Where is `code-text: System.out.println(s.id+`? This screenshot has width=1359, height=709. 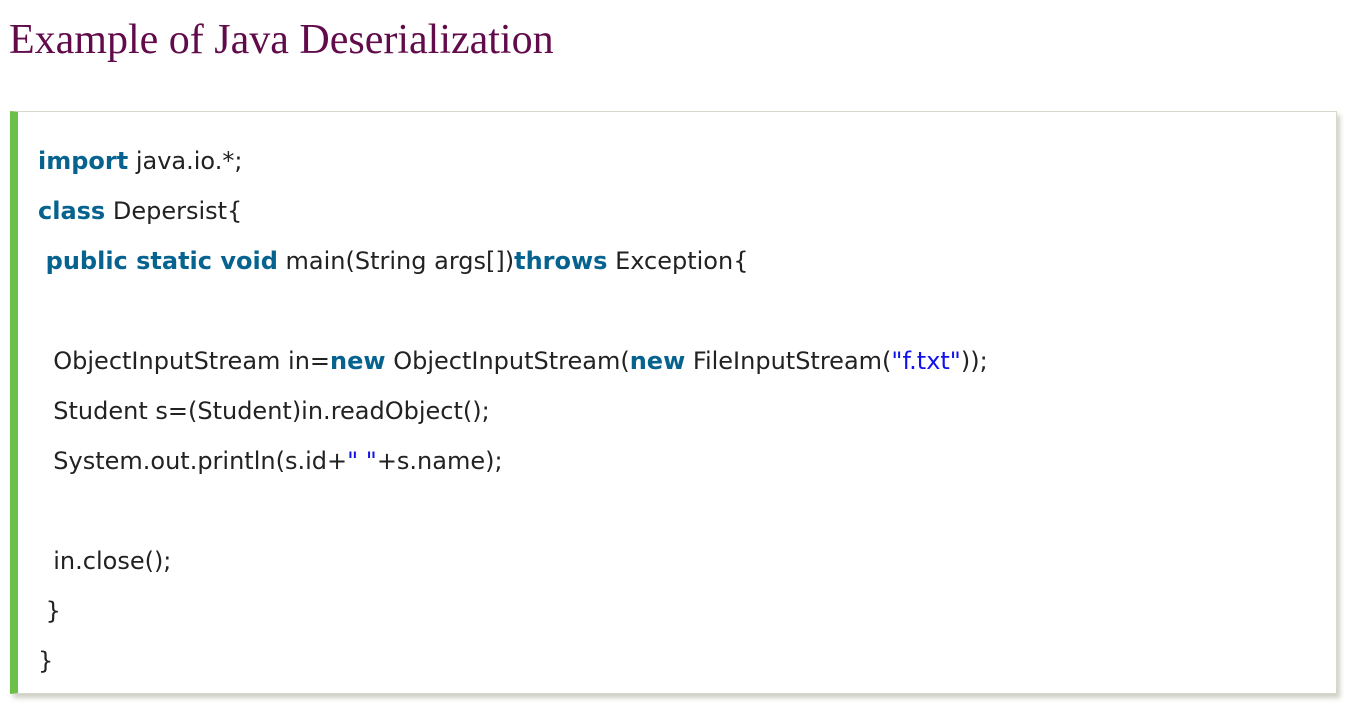
code-text: System.out.println(s.id+ is located at coordinates (193, 461).